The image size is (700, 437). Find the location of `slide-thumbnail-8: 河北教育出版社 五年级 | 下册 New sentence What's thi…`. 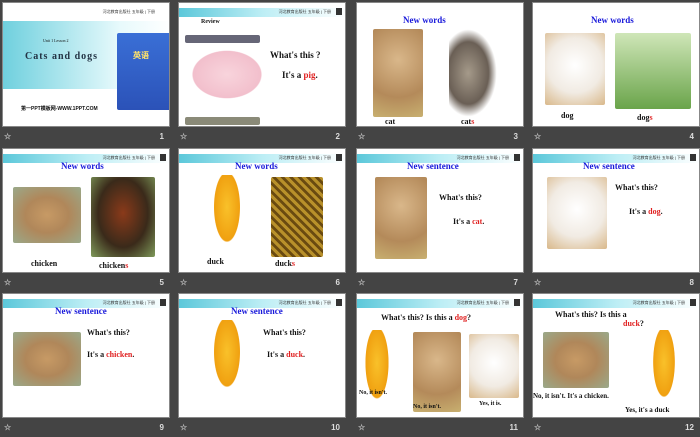

slide-thumbnail-8: 河北教育出版社 五年级 | 下册 New sentence What's thi… is located at coordinates (616, 220).